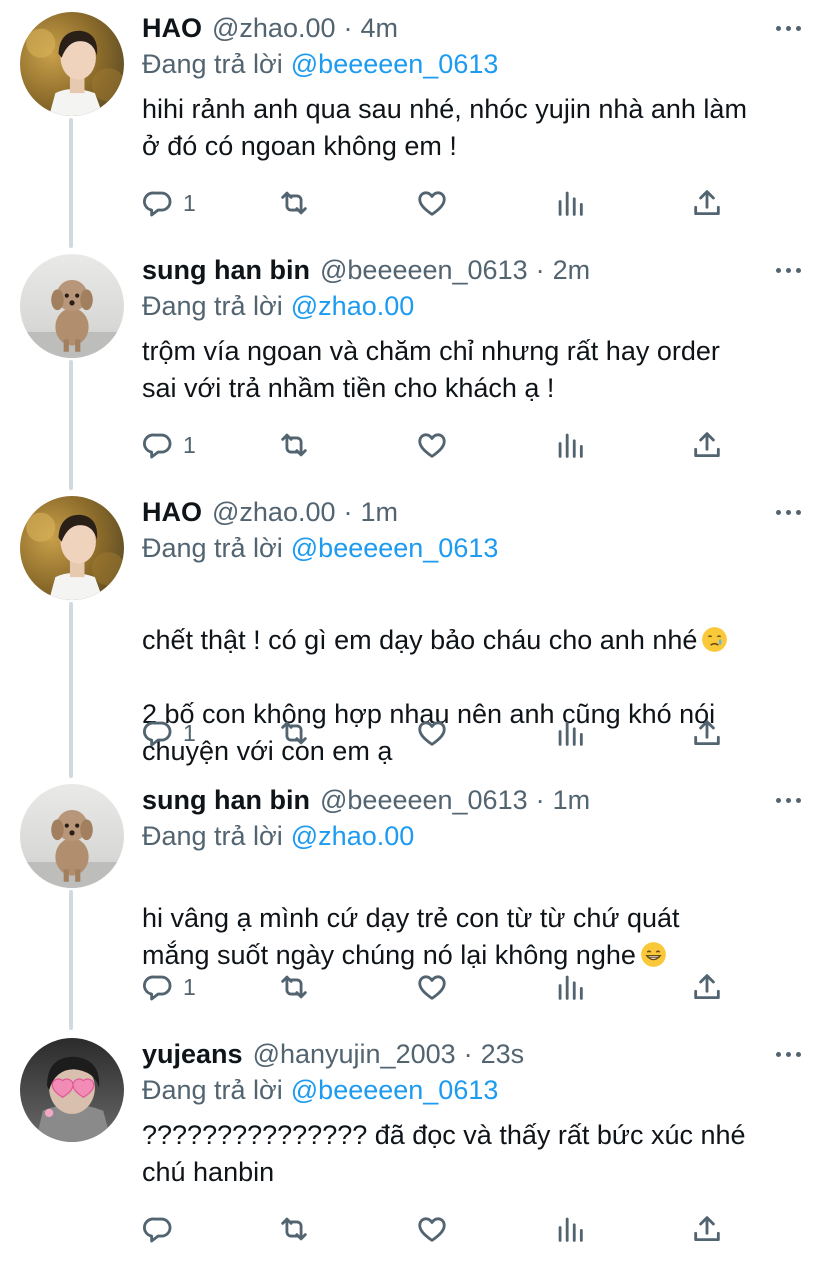  I want to click on timestamp: 4m, so click(380, 28).